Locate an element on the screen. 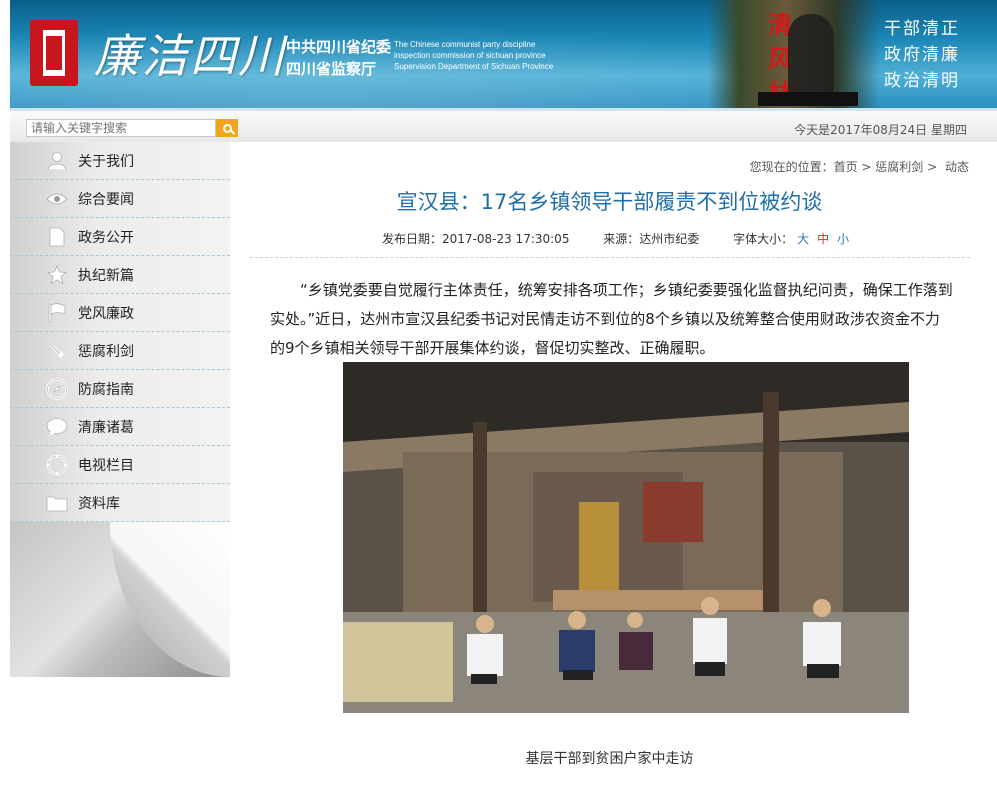  seal-logo is located at coordinates (54, 53).